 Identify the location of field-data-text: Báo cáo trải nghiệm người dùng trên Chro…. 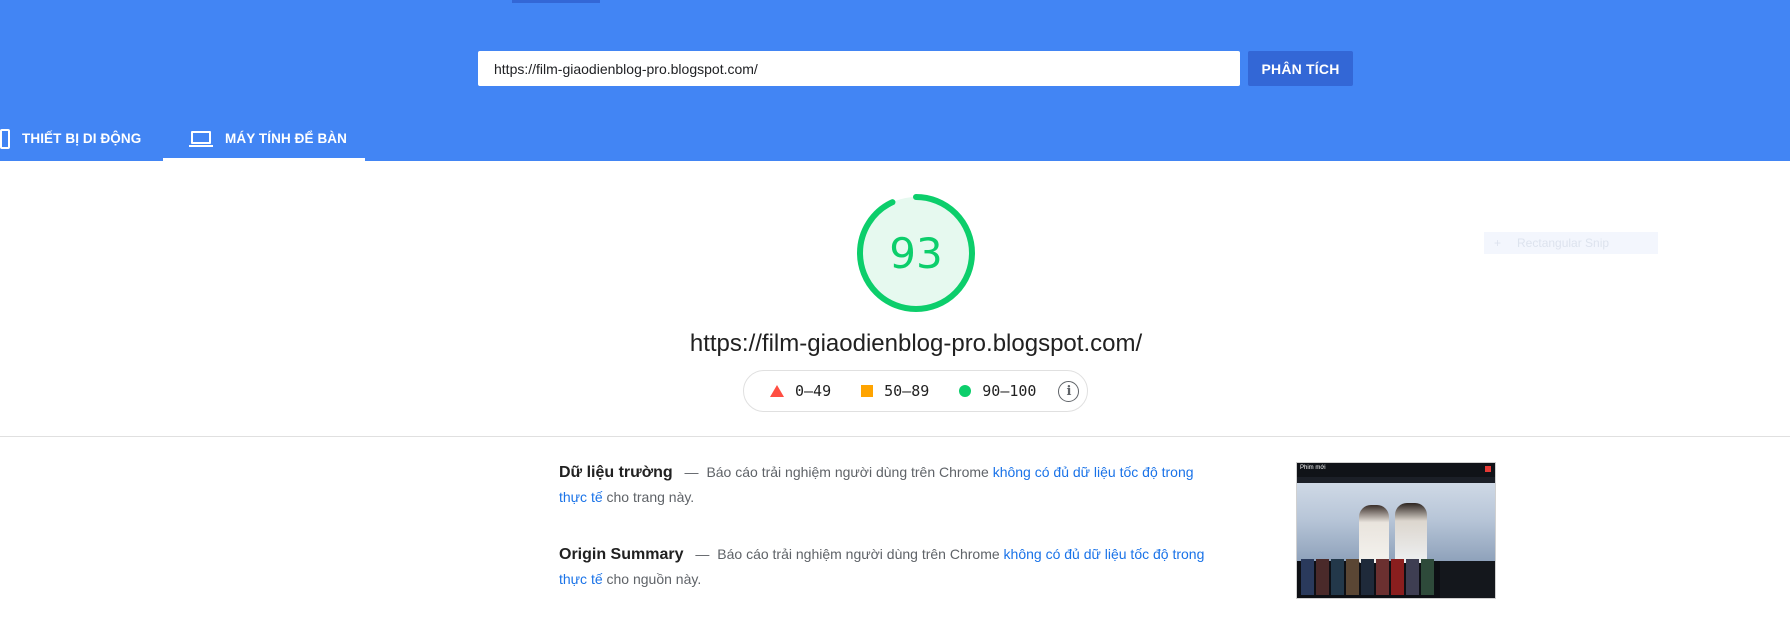
(849, 472).